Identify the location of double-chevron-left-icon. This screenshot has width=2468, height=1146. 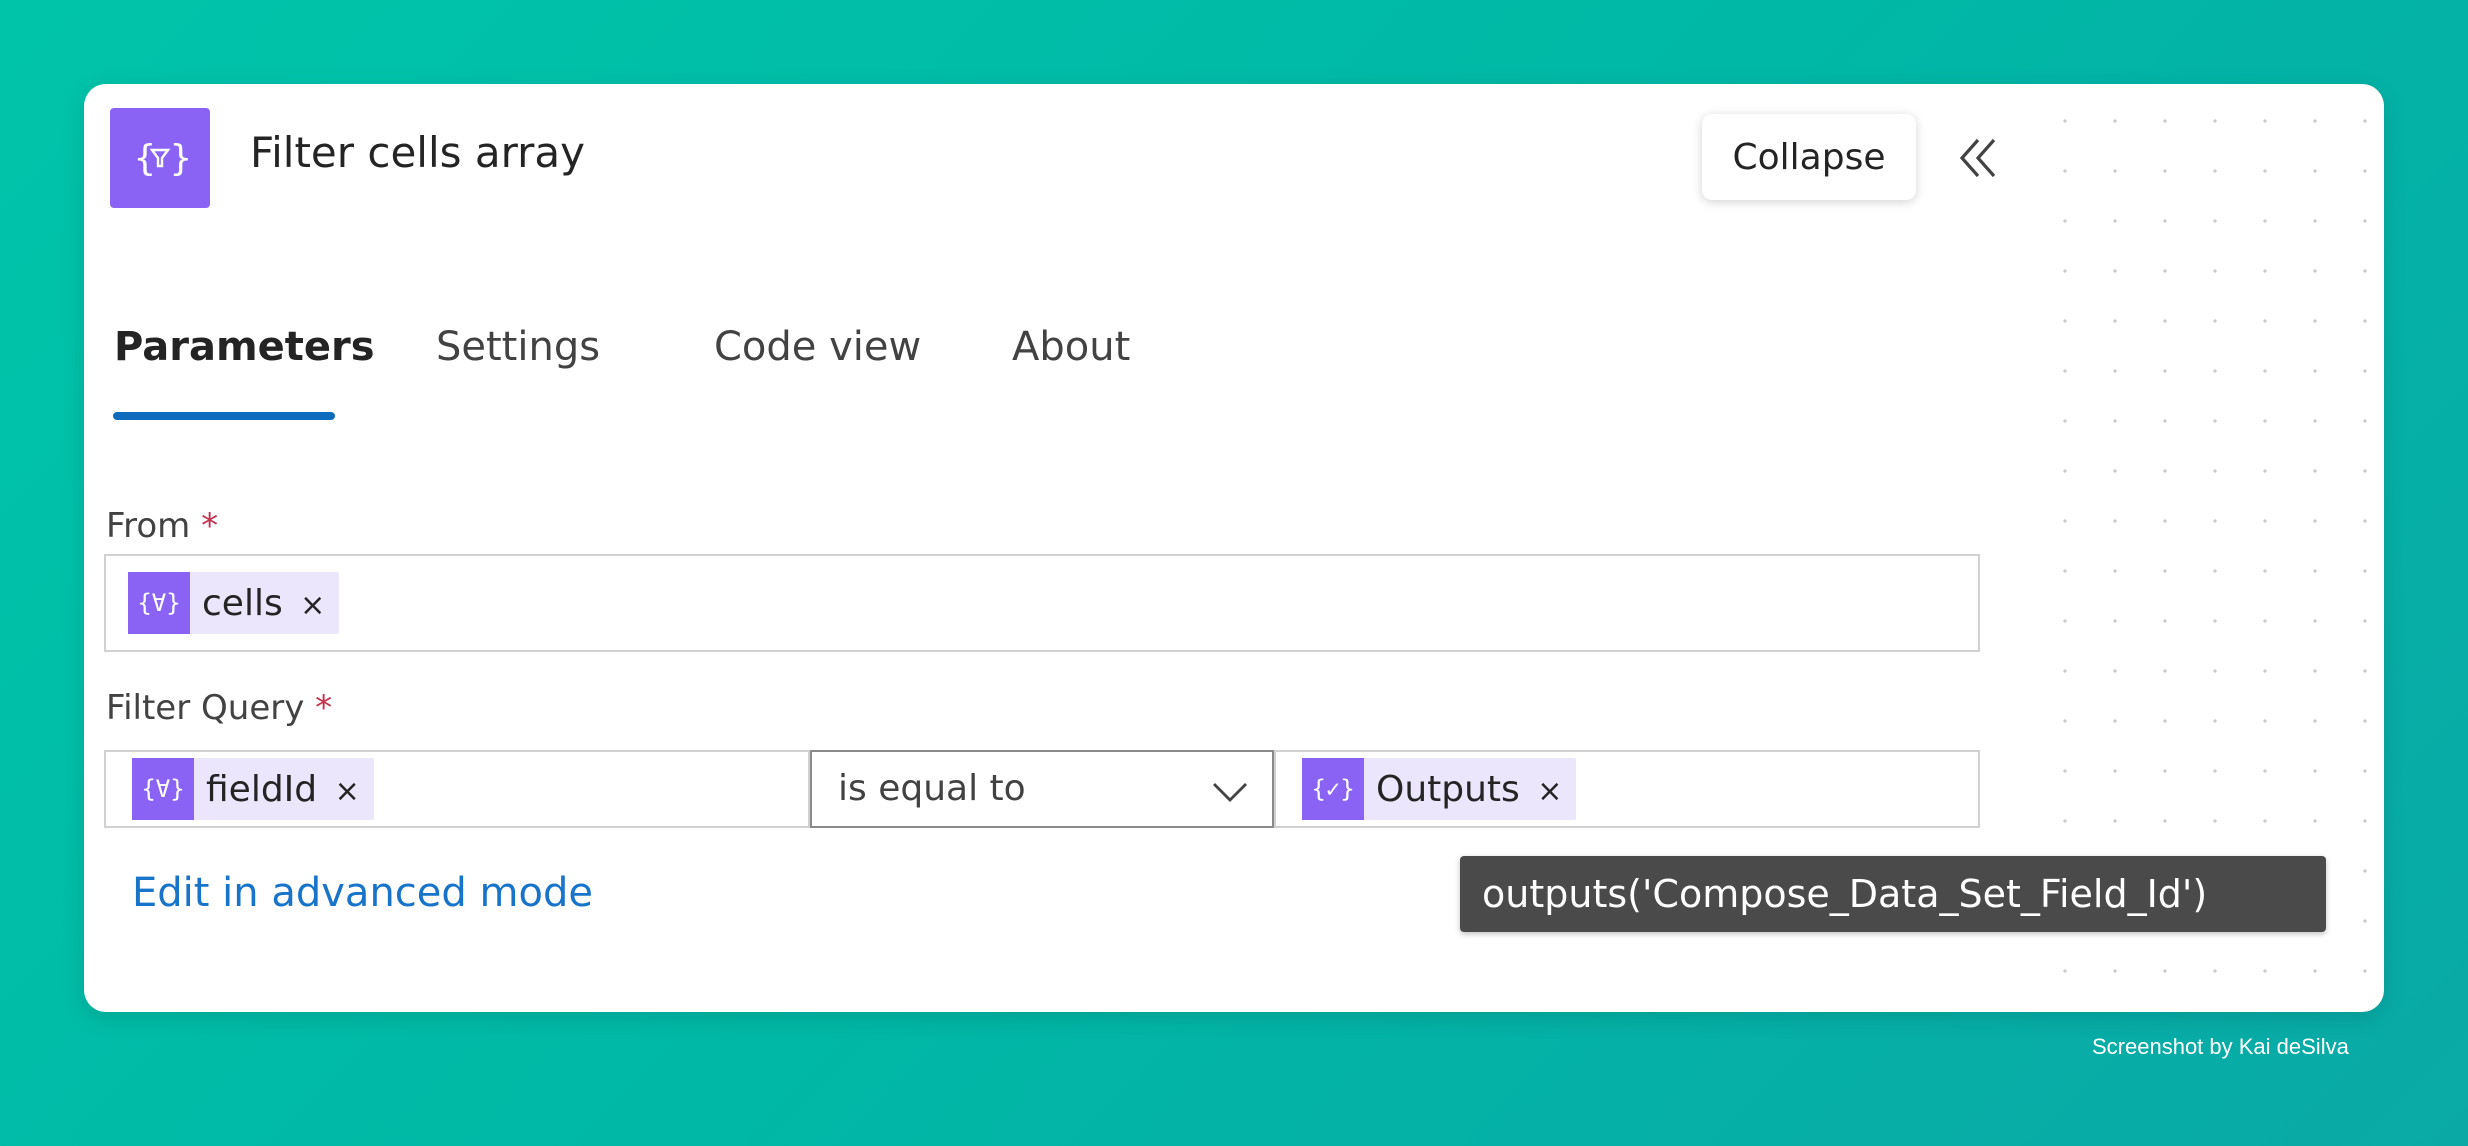
(1978, 158).